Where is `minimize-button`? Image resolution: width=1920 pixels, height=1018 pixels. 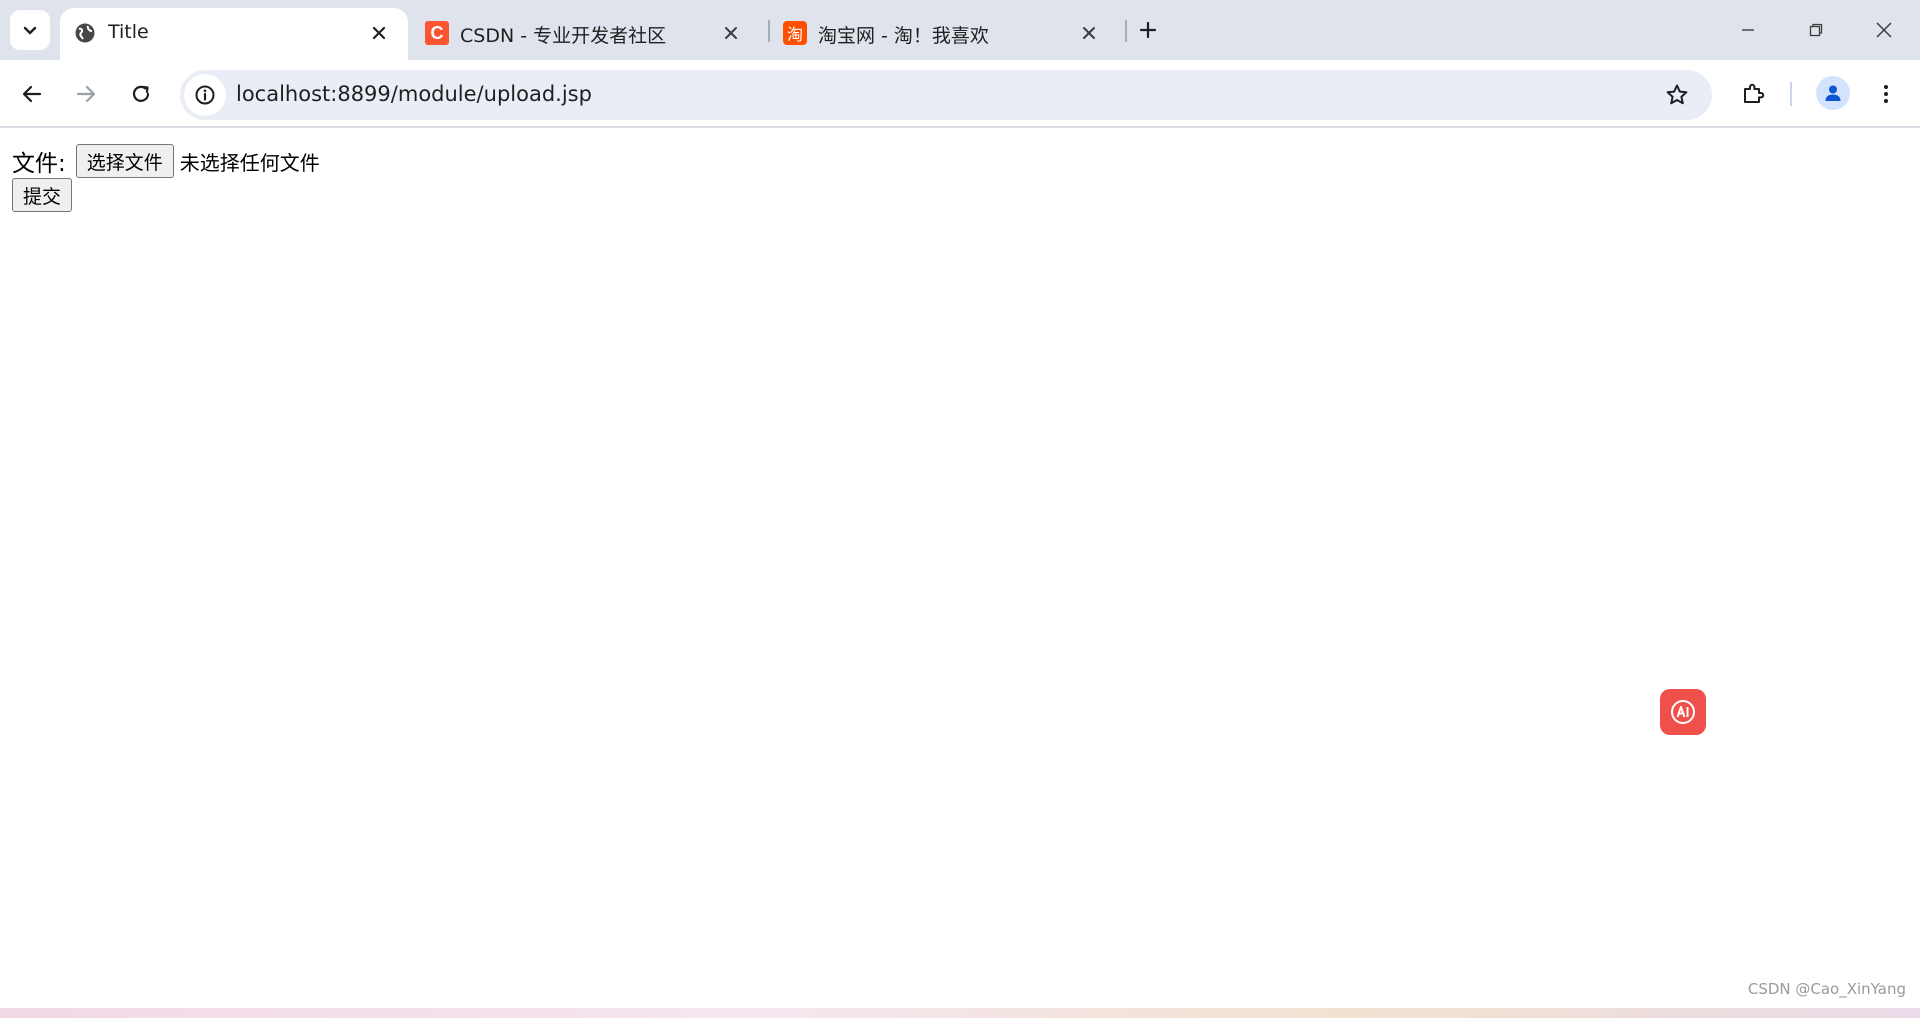
minimize-button is located at coordinates (1748, 30).